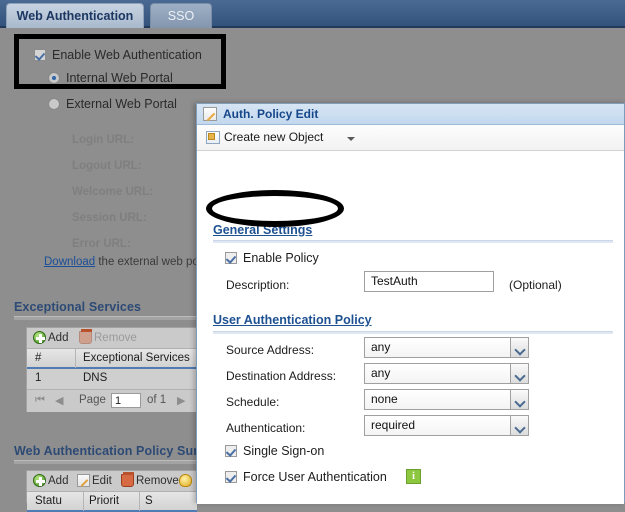 This screenshot has height=512, width=625. I want to click on bulb-icon, so click(185, 480).